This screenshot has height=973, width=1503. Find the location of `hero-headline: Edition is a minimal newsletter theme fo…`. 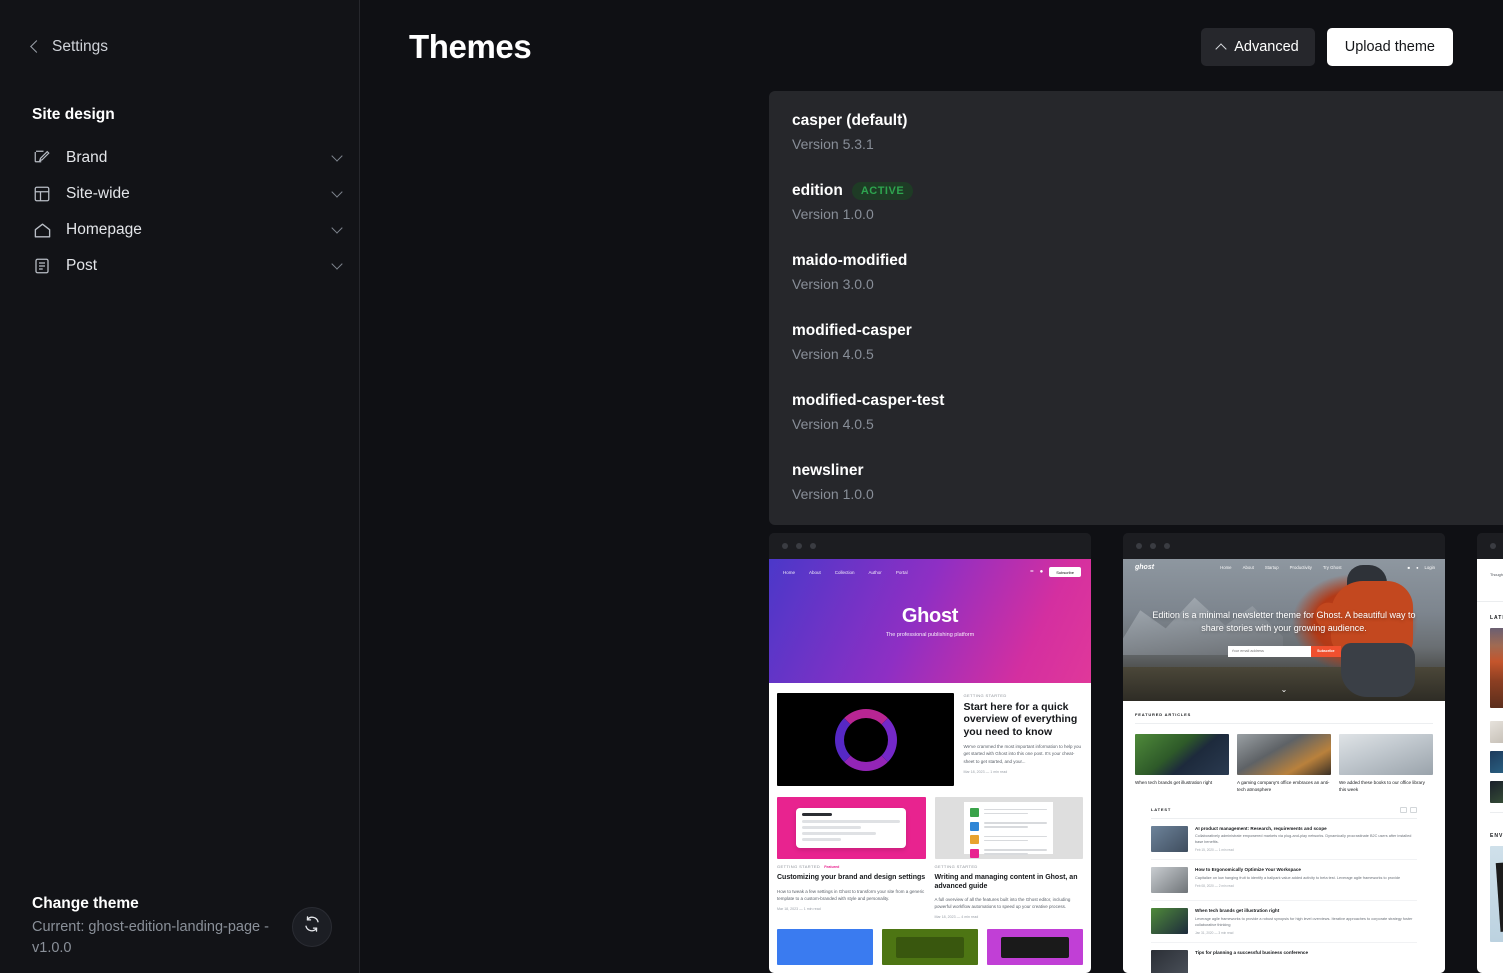

hero-headline: Edition is a minimal newsletter theme fo… is located at coordinates (1284, 621).